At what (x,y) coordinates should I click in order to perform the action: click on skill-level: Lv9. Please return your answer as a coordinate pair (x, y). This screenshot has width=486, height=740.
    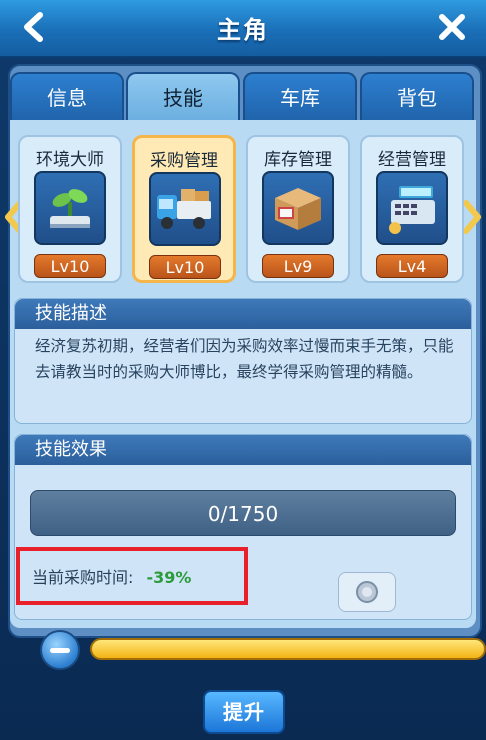
    Looking at the image, I should click on (298, 266).